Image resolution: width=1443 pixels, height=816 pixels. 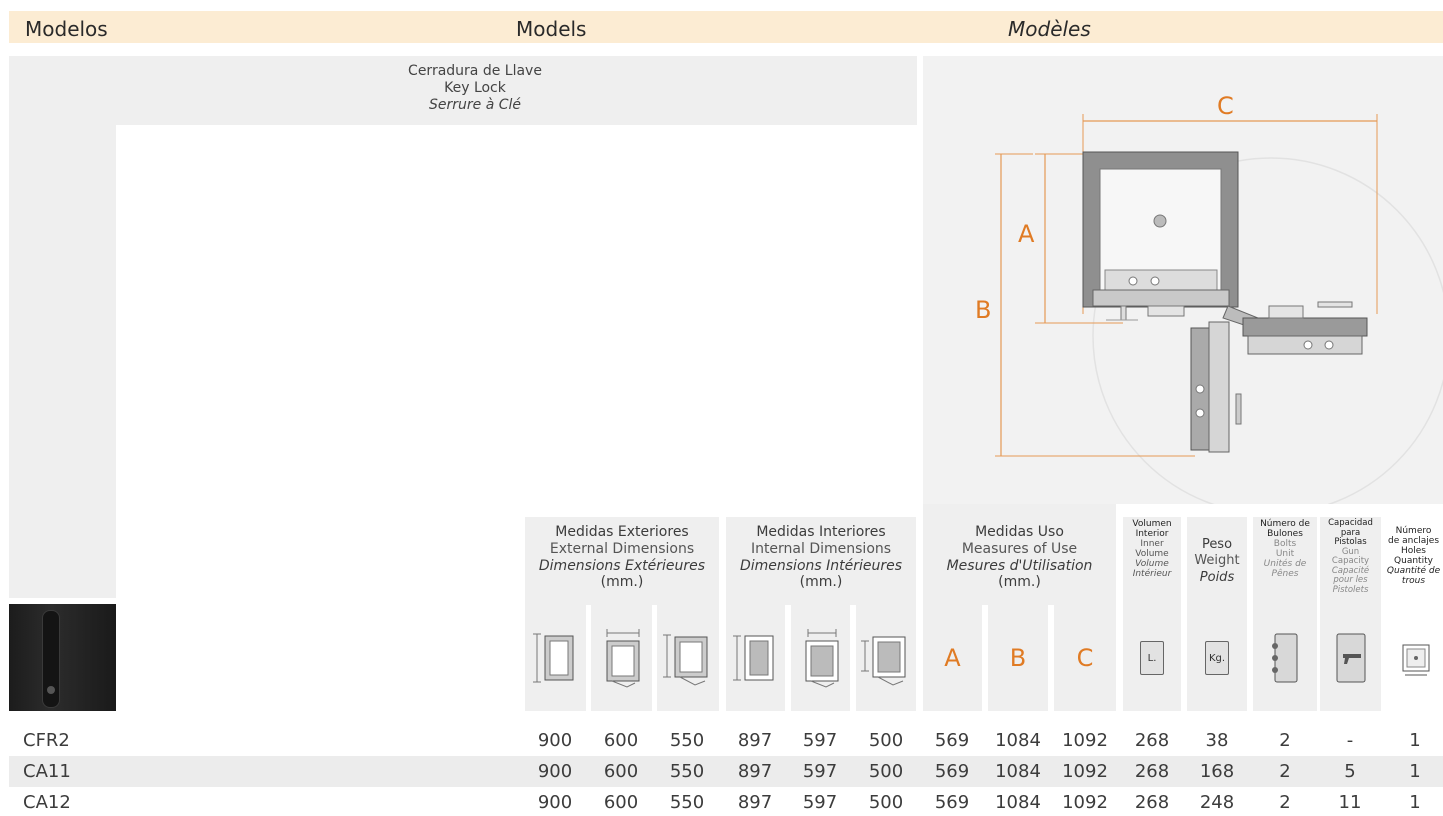 I want to click on left-gray-strip, so click(x=62, y=361).